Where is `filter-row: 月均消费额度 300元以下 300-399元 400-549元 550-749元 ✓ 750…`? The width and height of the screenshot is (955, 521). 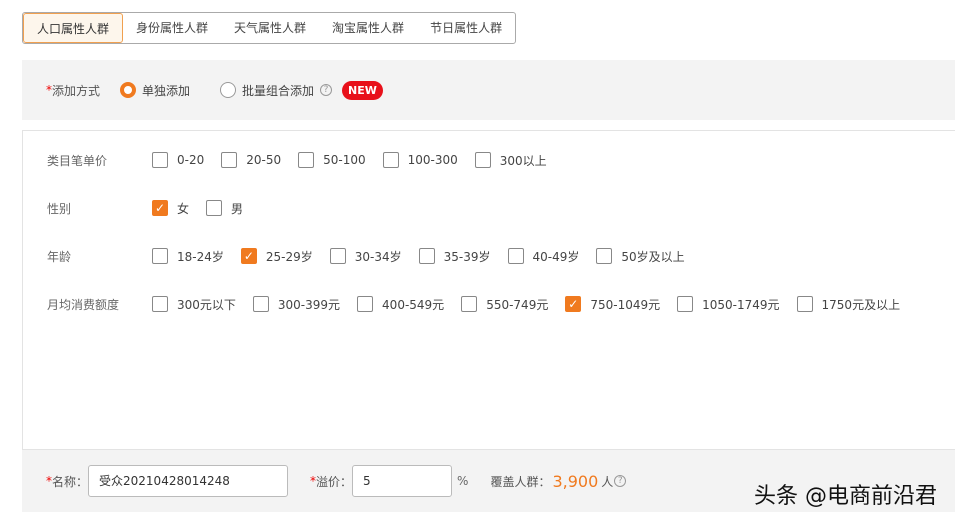
filter-row: 月均消费额度 300元以下 300-399元 400-549元 550-749元 ✓ 750… is located at coordinates (482, 304).